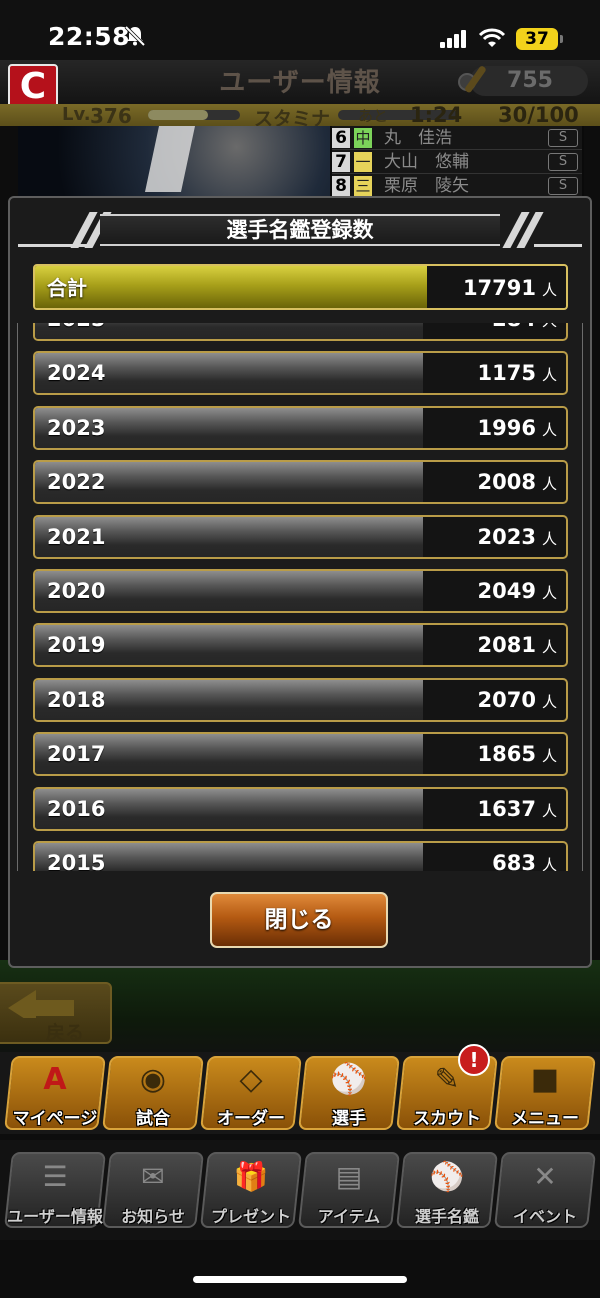  What do you see at coordinates (349, 1119) in the screenshot?
I see `menu-label: 選手` at bounding box center [349, 1119].